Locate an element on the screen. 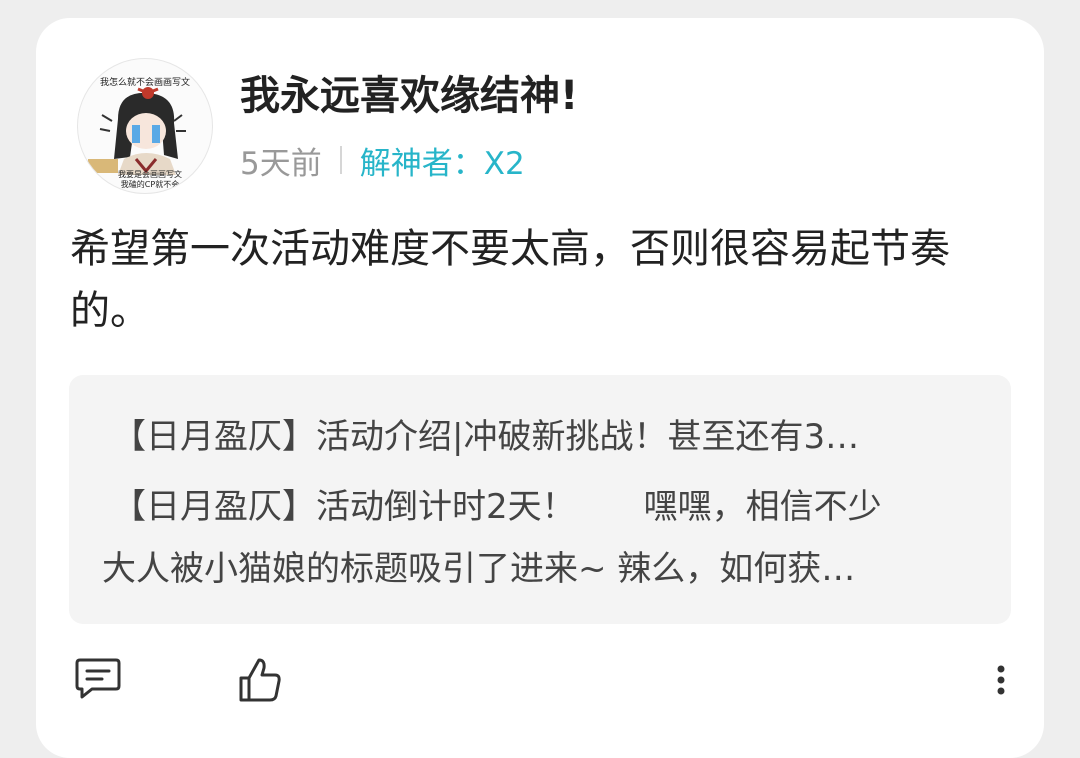 The width and height of the screenshot is (1080, 758). meta-divider is located at coordinates (340, 160).